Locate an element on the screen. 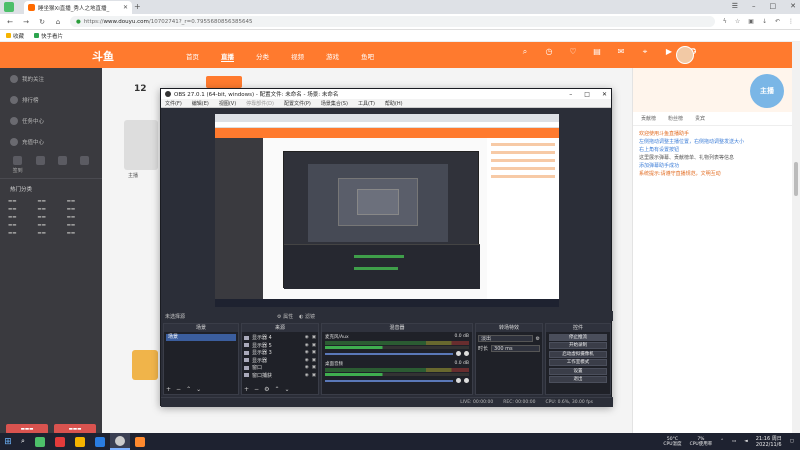  stop-streaming-button: 停止推流 is located at coordinates (578, 337).